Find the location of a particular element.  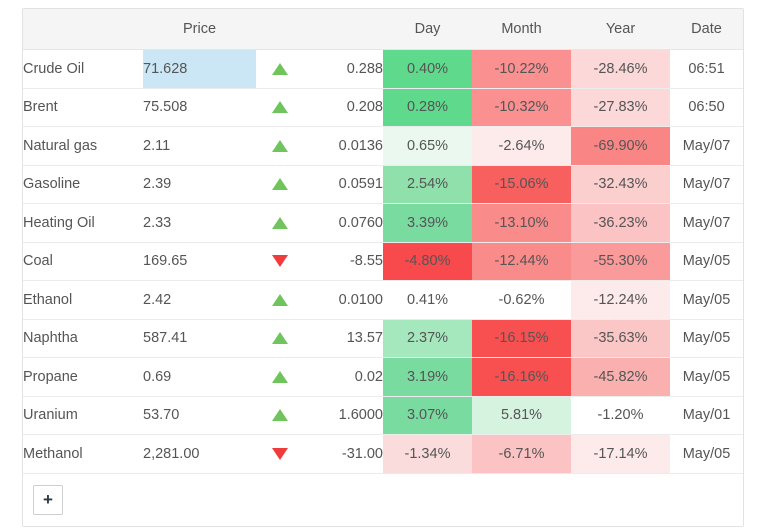

cell-day-change: 3.19% is located at coordinates (427, 377).